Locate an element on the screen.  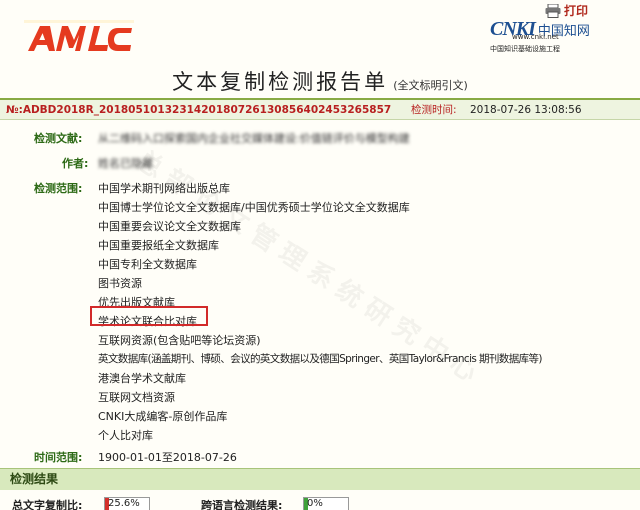
cross-lang-bar: 0% is located at coordinates (326, 503).